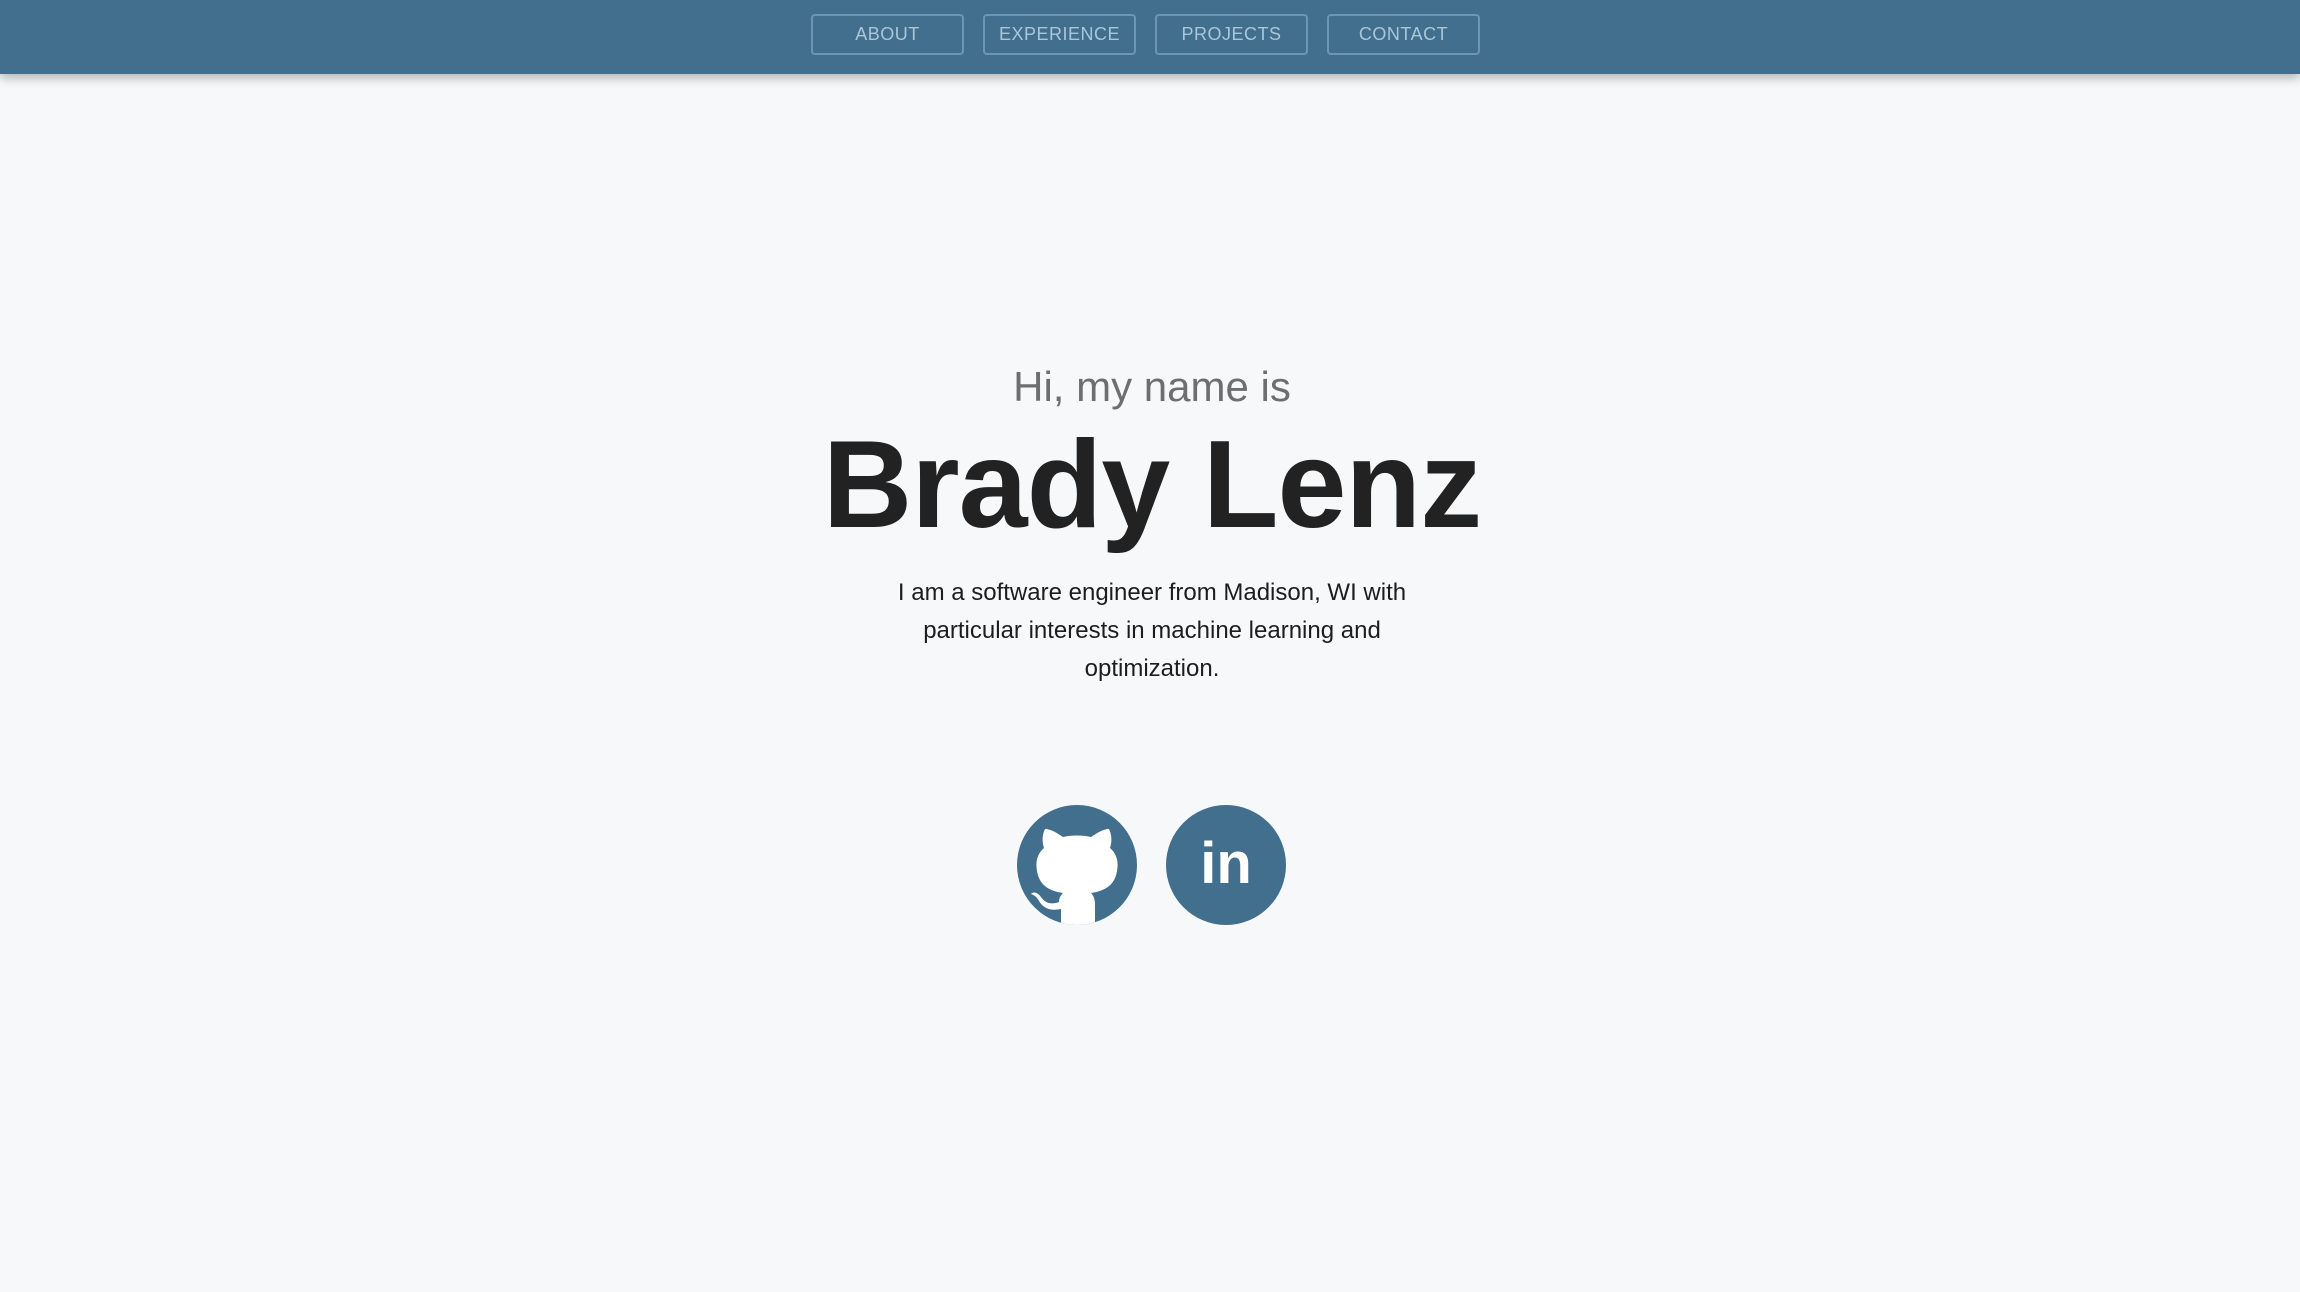  I want to click on main-nav: ABOUT EXPERIENCE PROJECTS CONTACT, so click(1145, 34).